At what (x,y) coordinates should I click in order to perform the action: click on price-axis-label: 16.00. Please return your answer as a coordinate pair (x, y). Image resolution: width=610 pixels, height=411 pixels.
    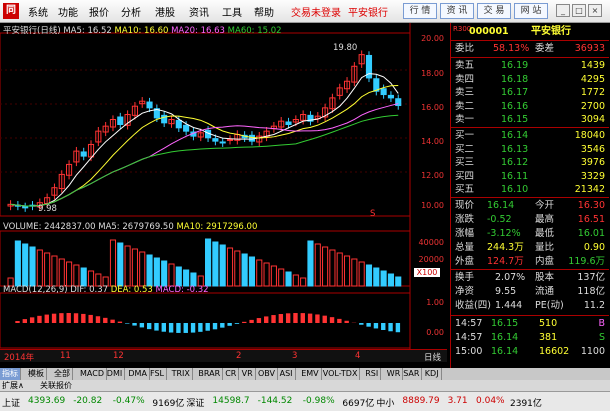
    Looking at the image, I should click on (427, 107).